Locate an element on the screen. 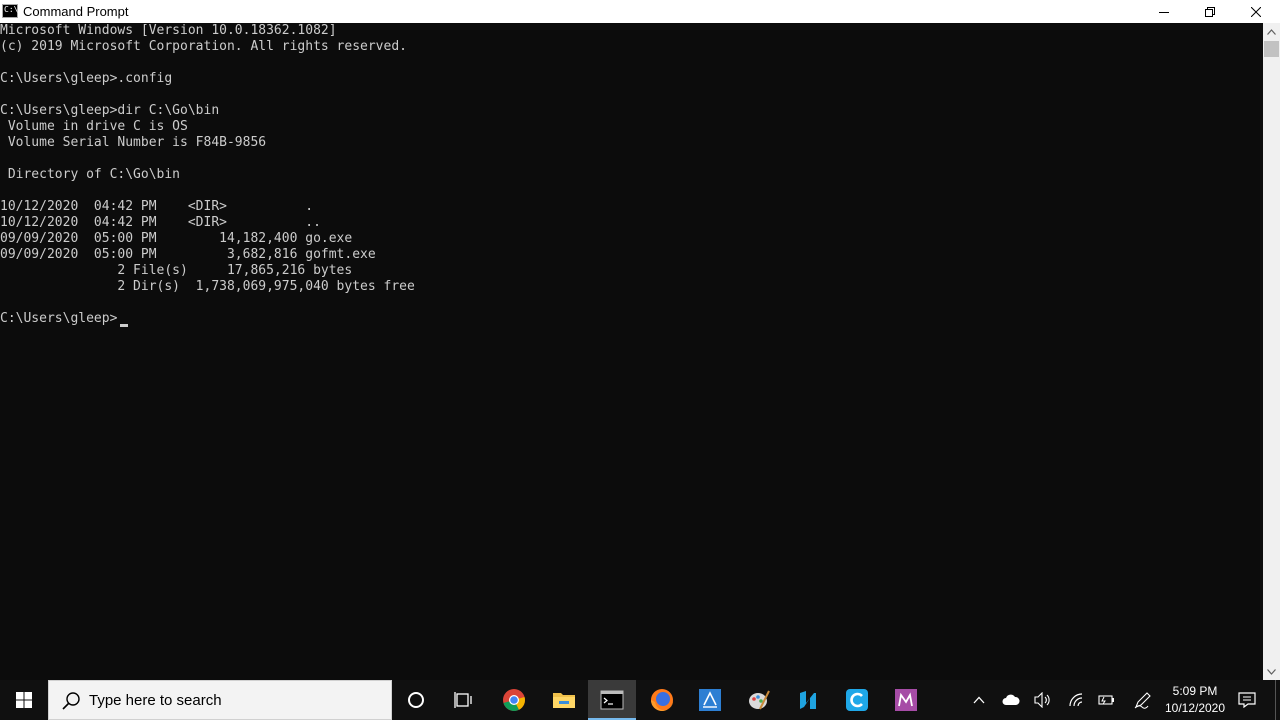 The height and width of the screenshot is (720, 1280). console-line: C:\Users\gleep>.config is located at coordinates (86, 78).